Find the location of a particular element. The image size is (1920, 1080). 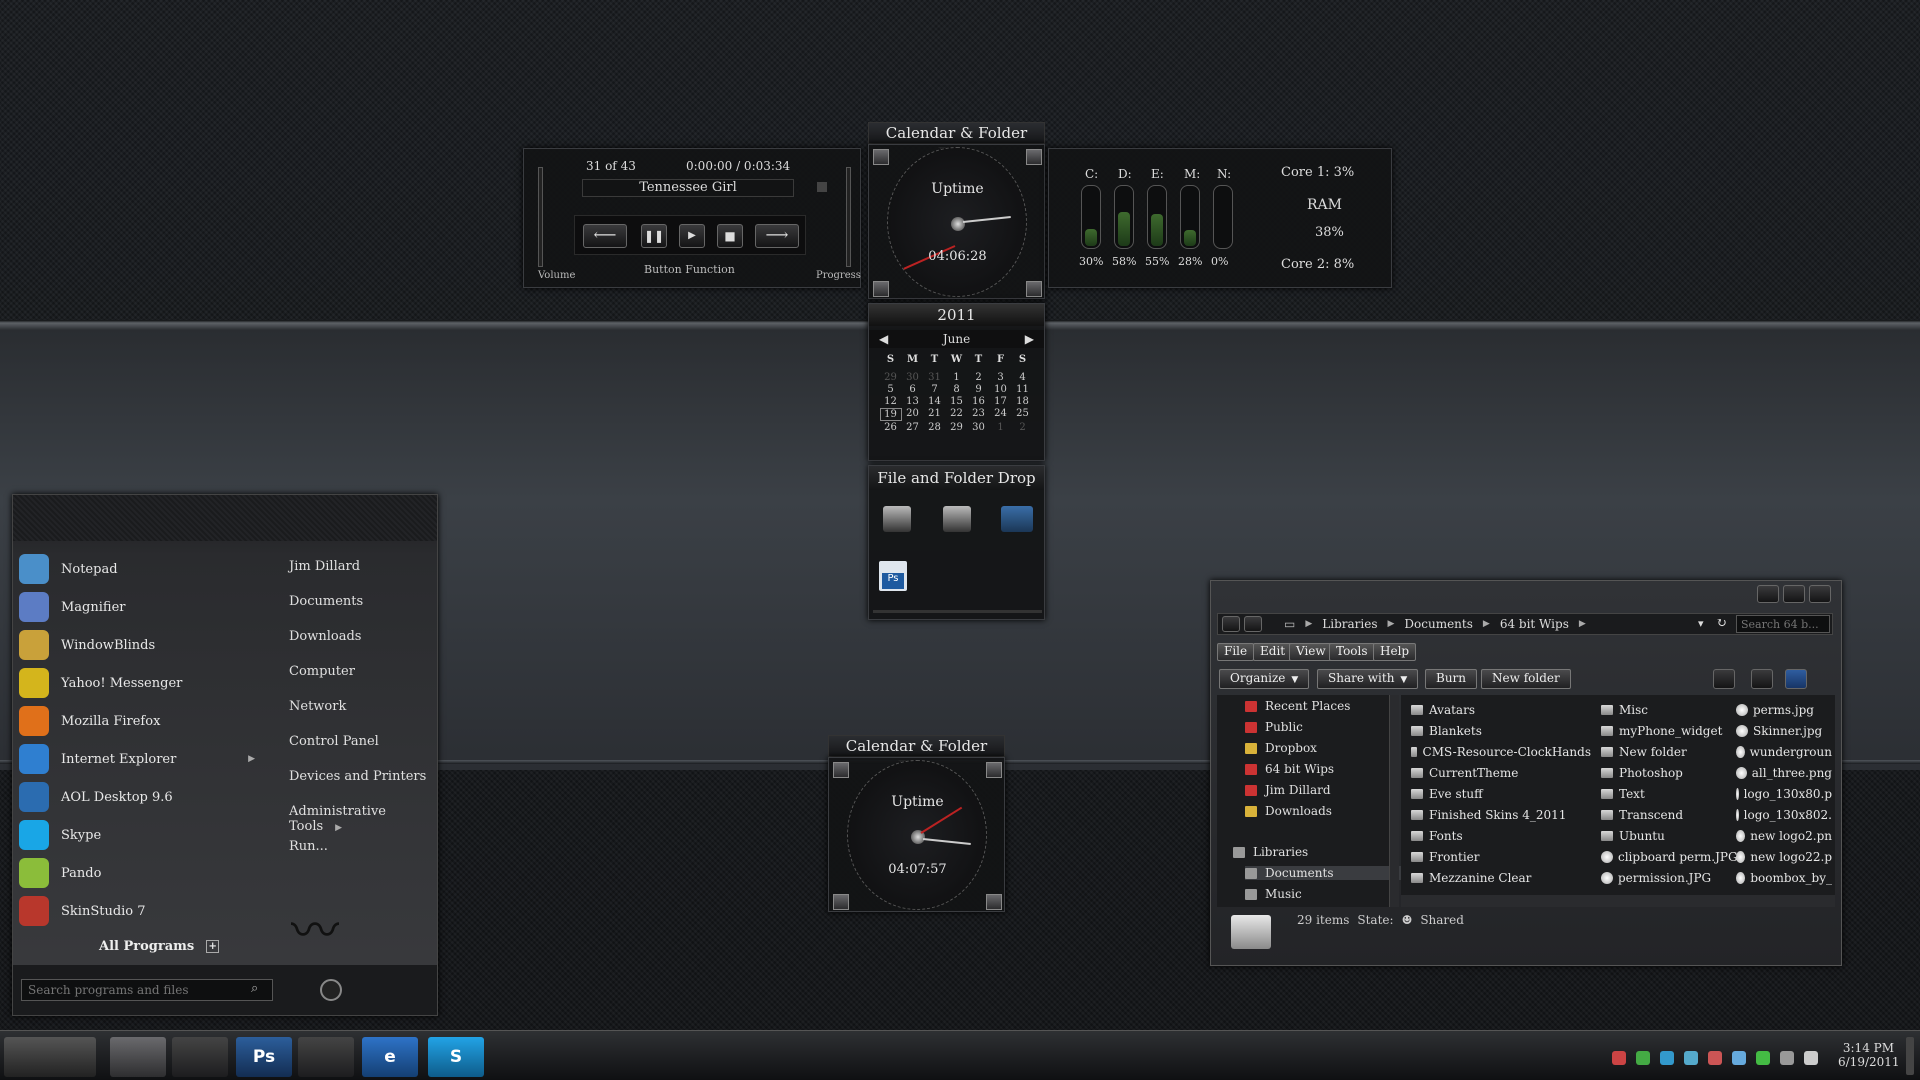

preview-pane-button is located at coordinates (1762, 679).